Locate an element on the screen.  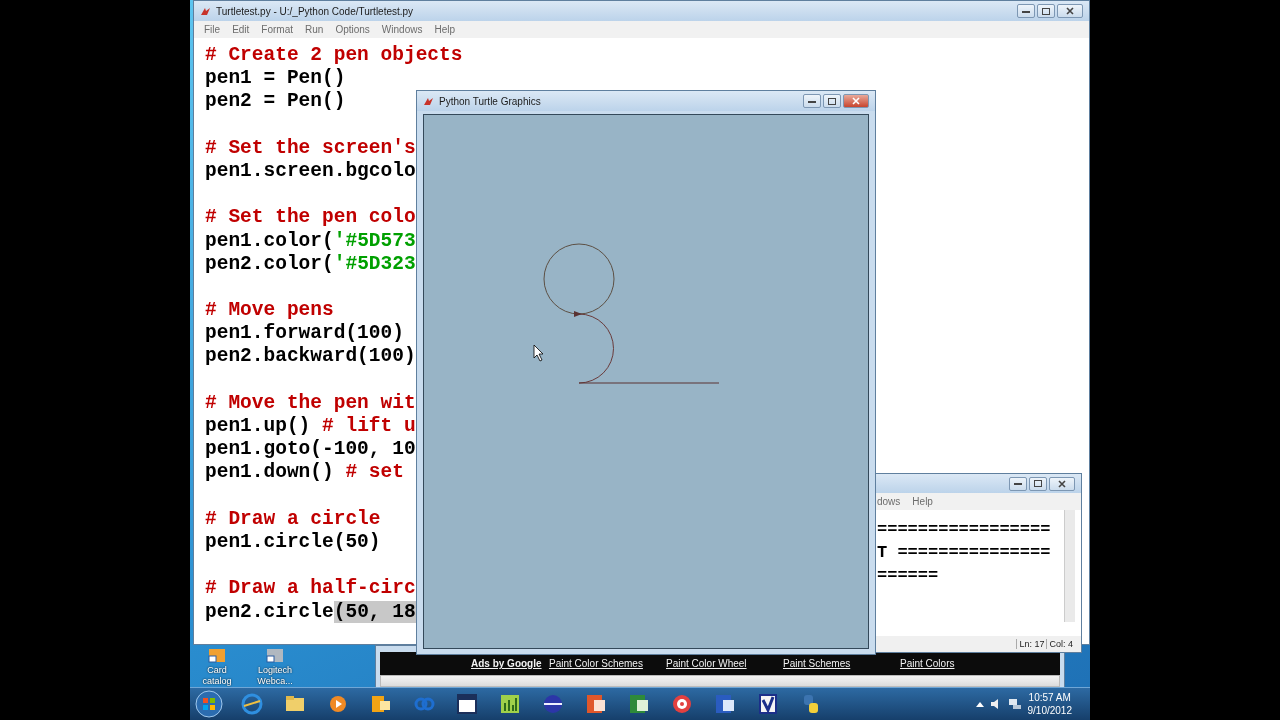
code-line: # Create 2 pen objects is located at coordinates (334, 56).